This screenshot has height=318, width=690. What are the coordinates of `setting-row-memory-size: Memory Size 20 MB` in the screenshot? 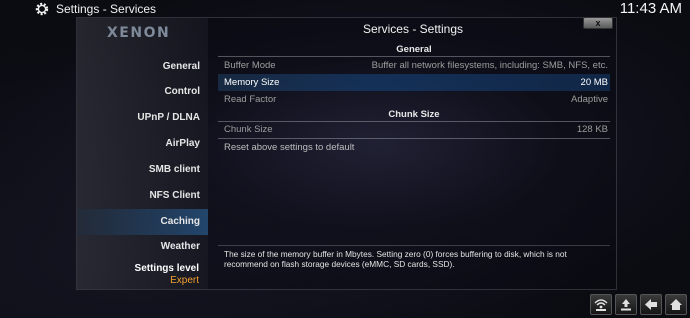 It's located at (414, 82).